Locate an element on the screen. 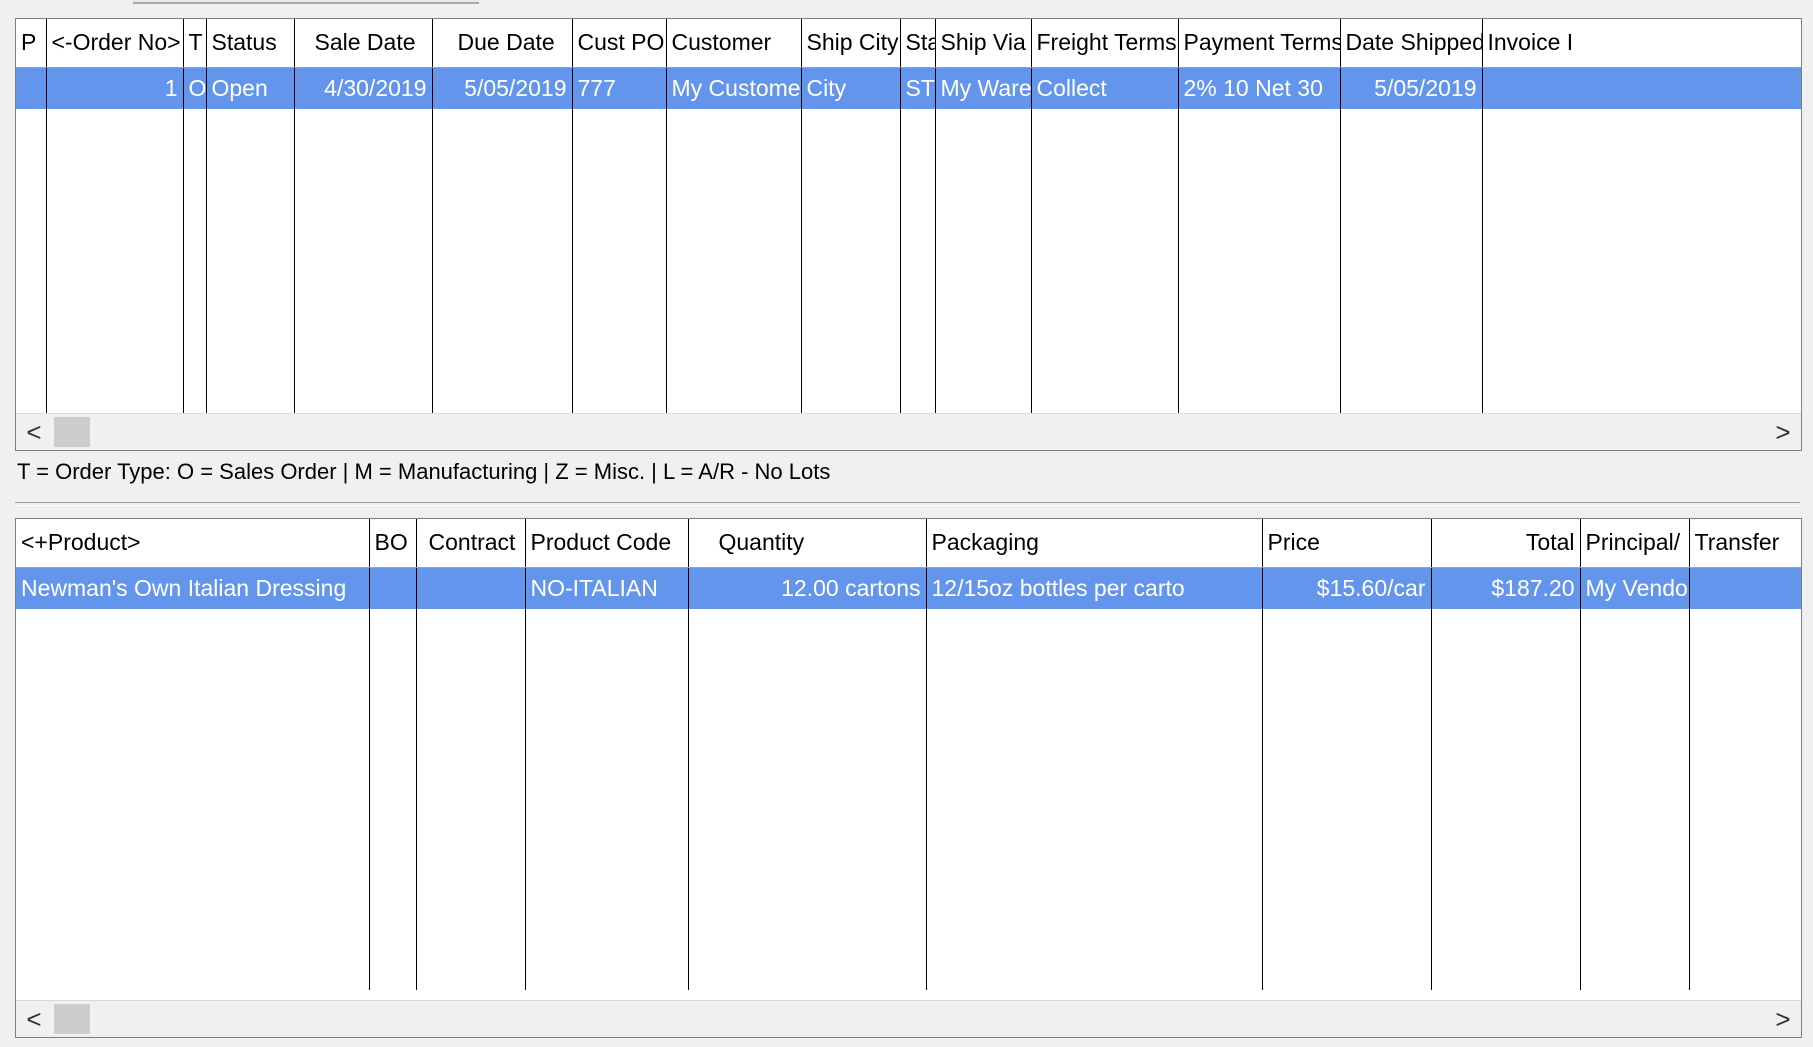 Image resolution: width=1813 pixels, height=1047 pixels. cell-ship-state: ST is located at coordinates (918, 88).